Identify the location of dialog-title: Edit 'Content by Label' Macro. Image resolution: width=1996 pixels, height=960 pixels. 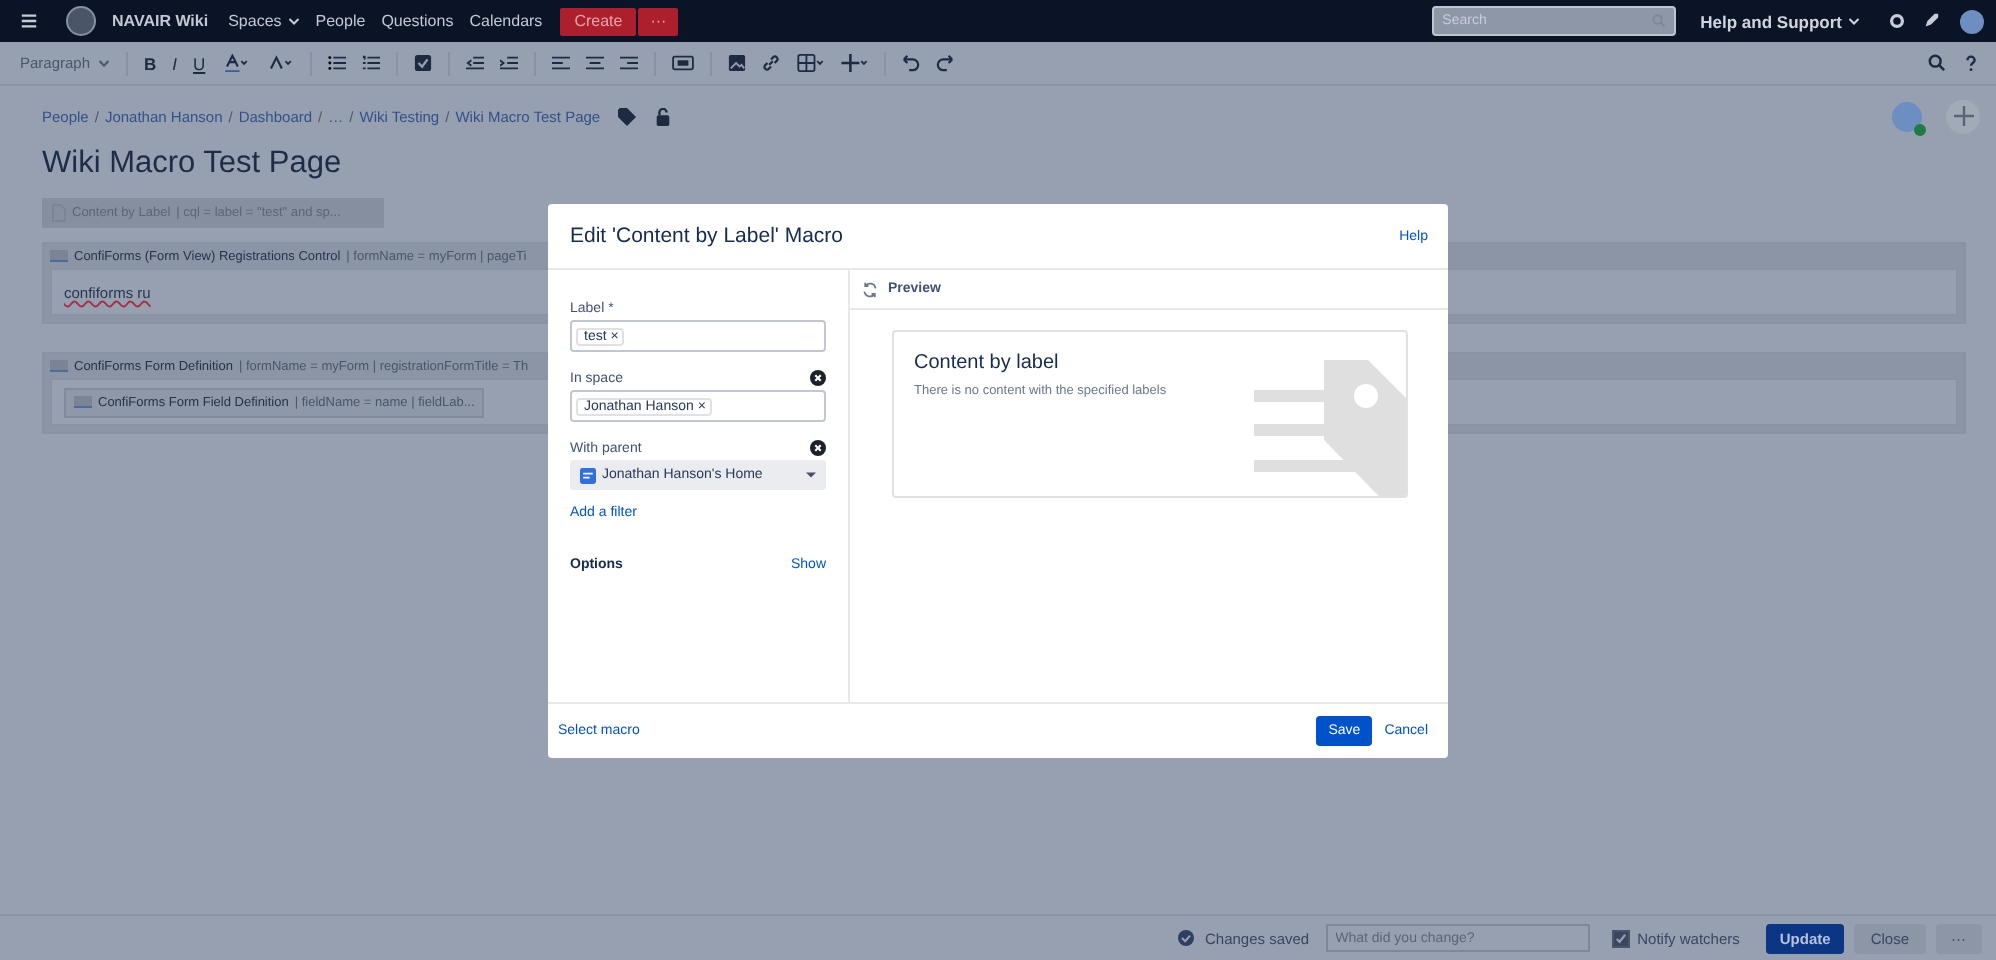
(706, 236).